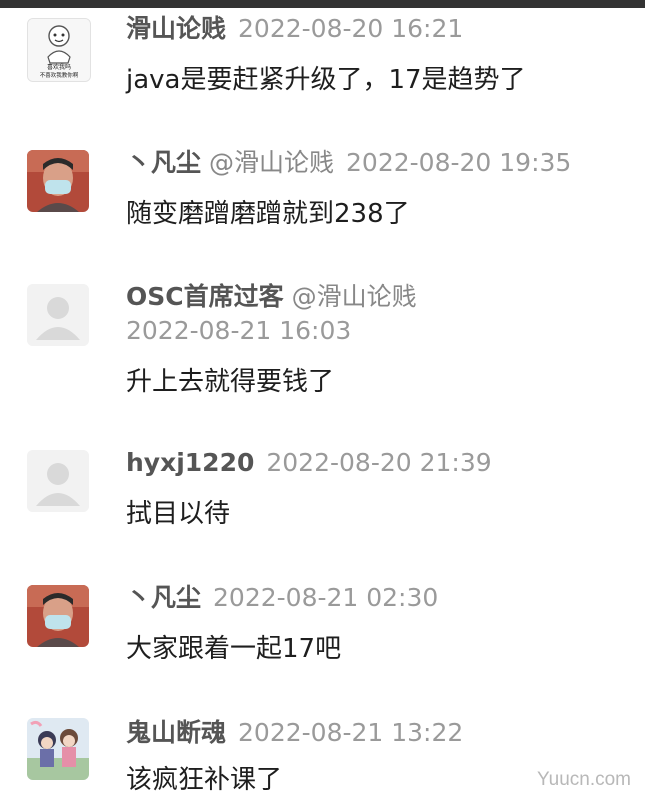  Describe the element at coordinates (58, 749) in the screenshot. I see `anime-illustration-avatar-icon` at that location.